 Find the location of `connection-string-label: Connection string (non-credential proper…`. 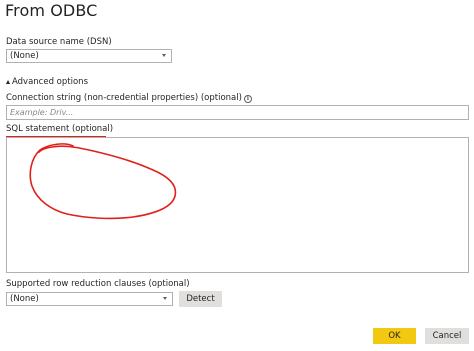

connection-string-label: Connection string (non-credential proper… is located at coordinates (129, 98).